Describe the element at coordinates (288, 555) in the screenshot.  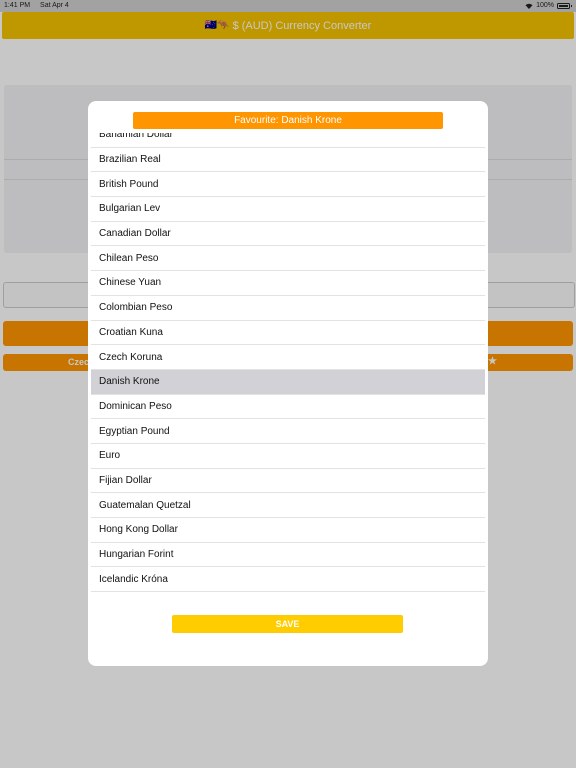
I see `list-item: Hungarian Forint` at that location.